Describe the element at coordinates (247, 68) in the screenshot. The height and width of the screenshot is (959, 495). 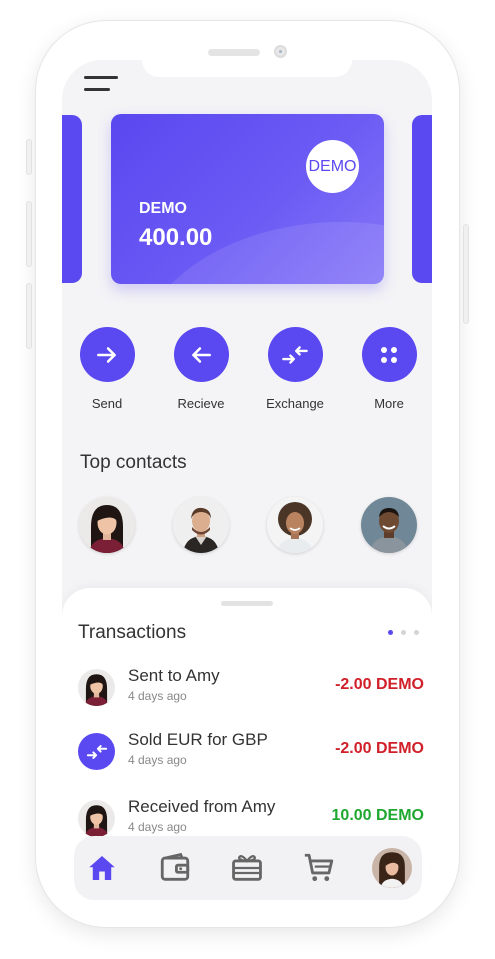
I see `screen-notch` at that location.